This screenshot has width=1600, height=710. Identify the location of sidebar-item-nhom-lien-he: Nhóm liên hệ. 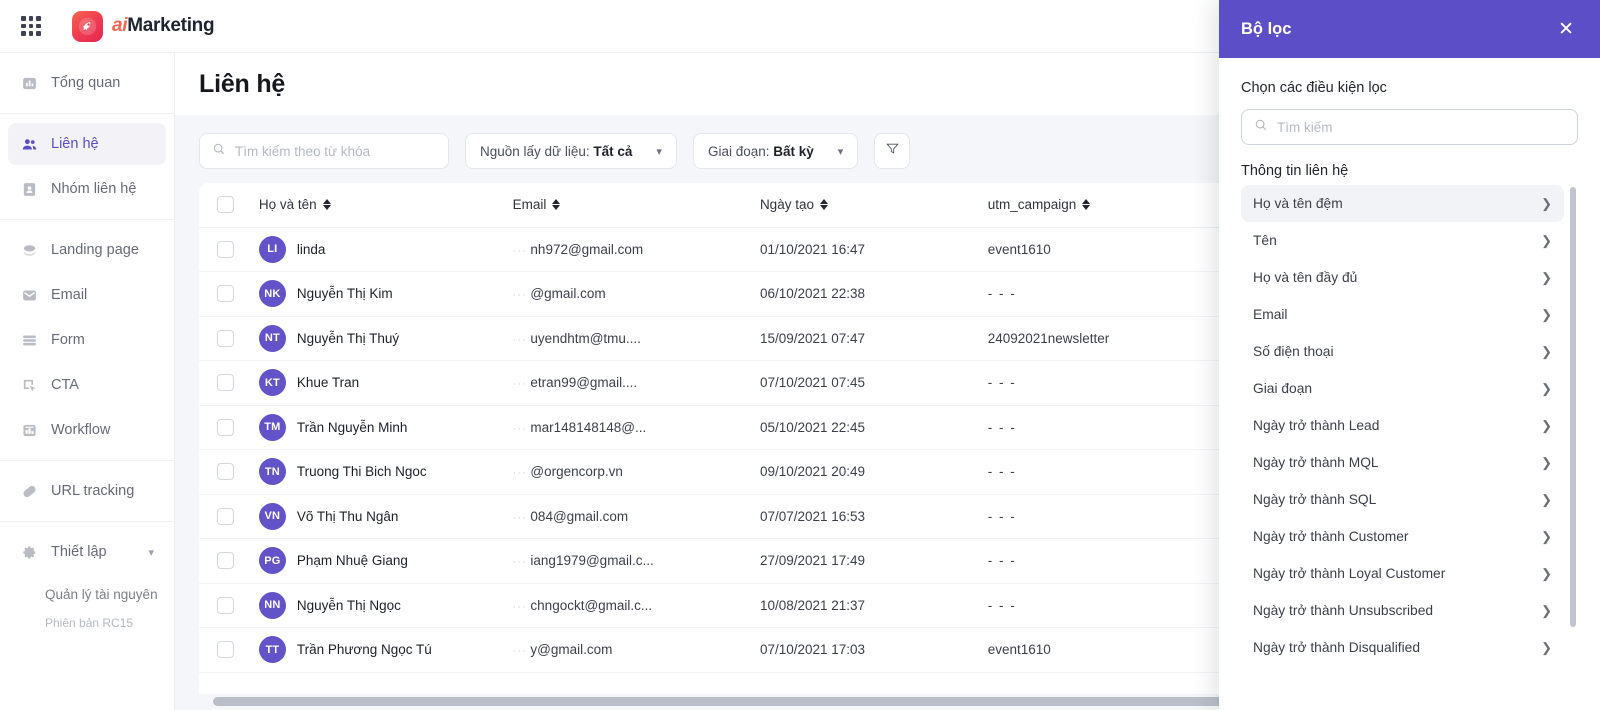
(87, 189).